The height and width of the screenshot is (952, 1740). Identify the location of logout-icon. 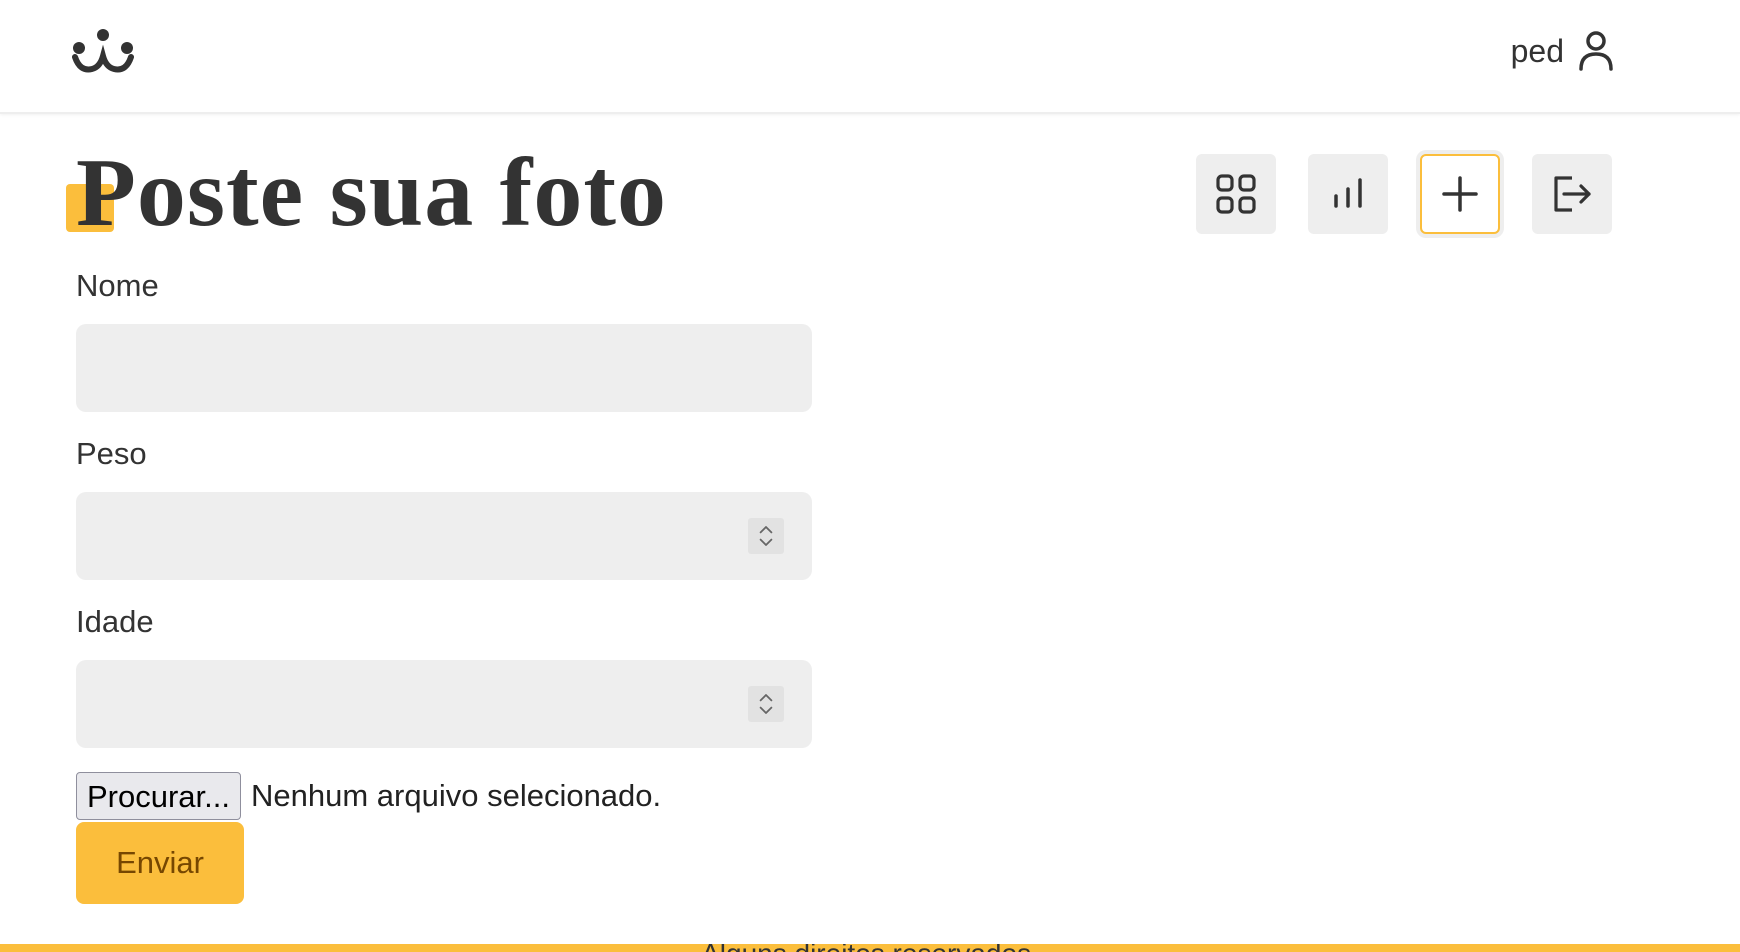
(1572, 194).